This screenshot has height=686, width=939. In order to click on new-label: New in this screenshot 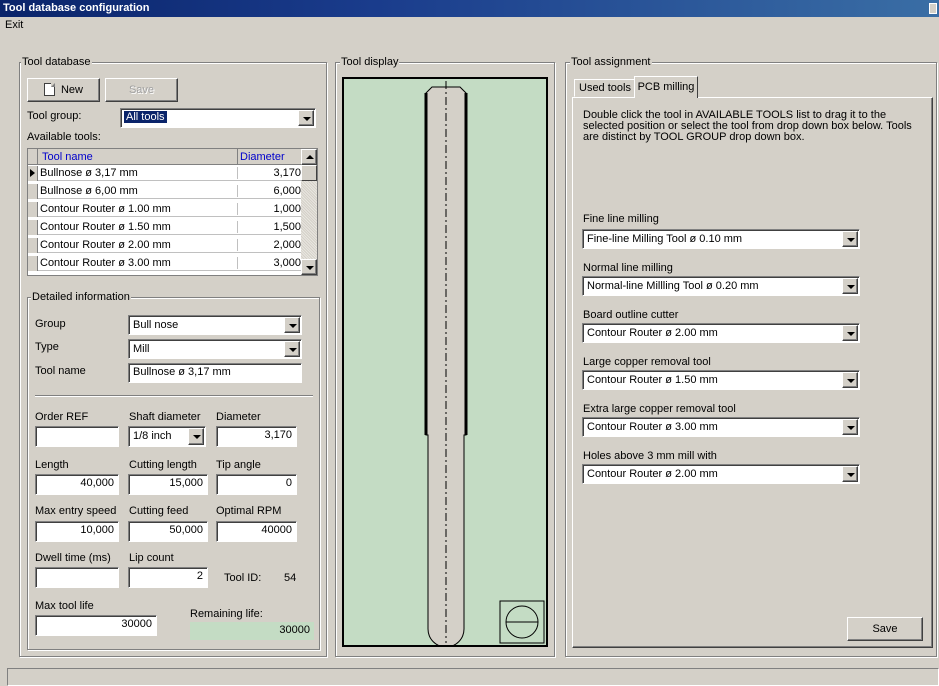, I will do `click(71, 90)`.